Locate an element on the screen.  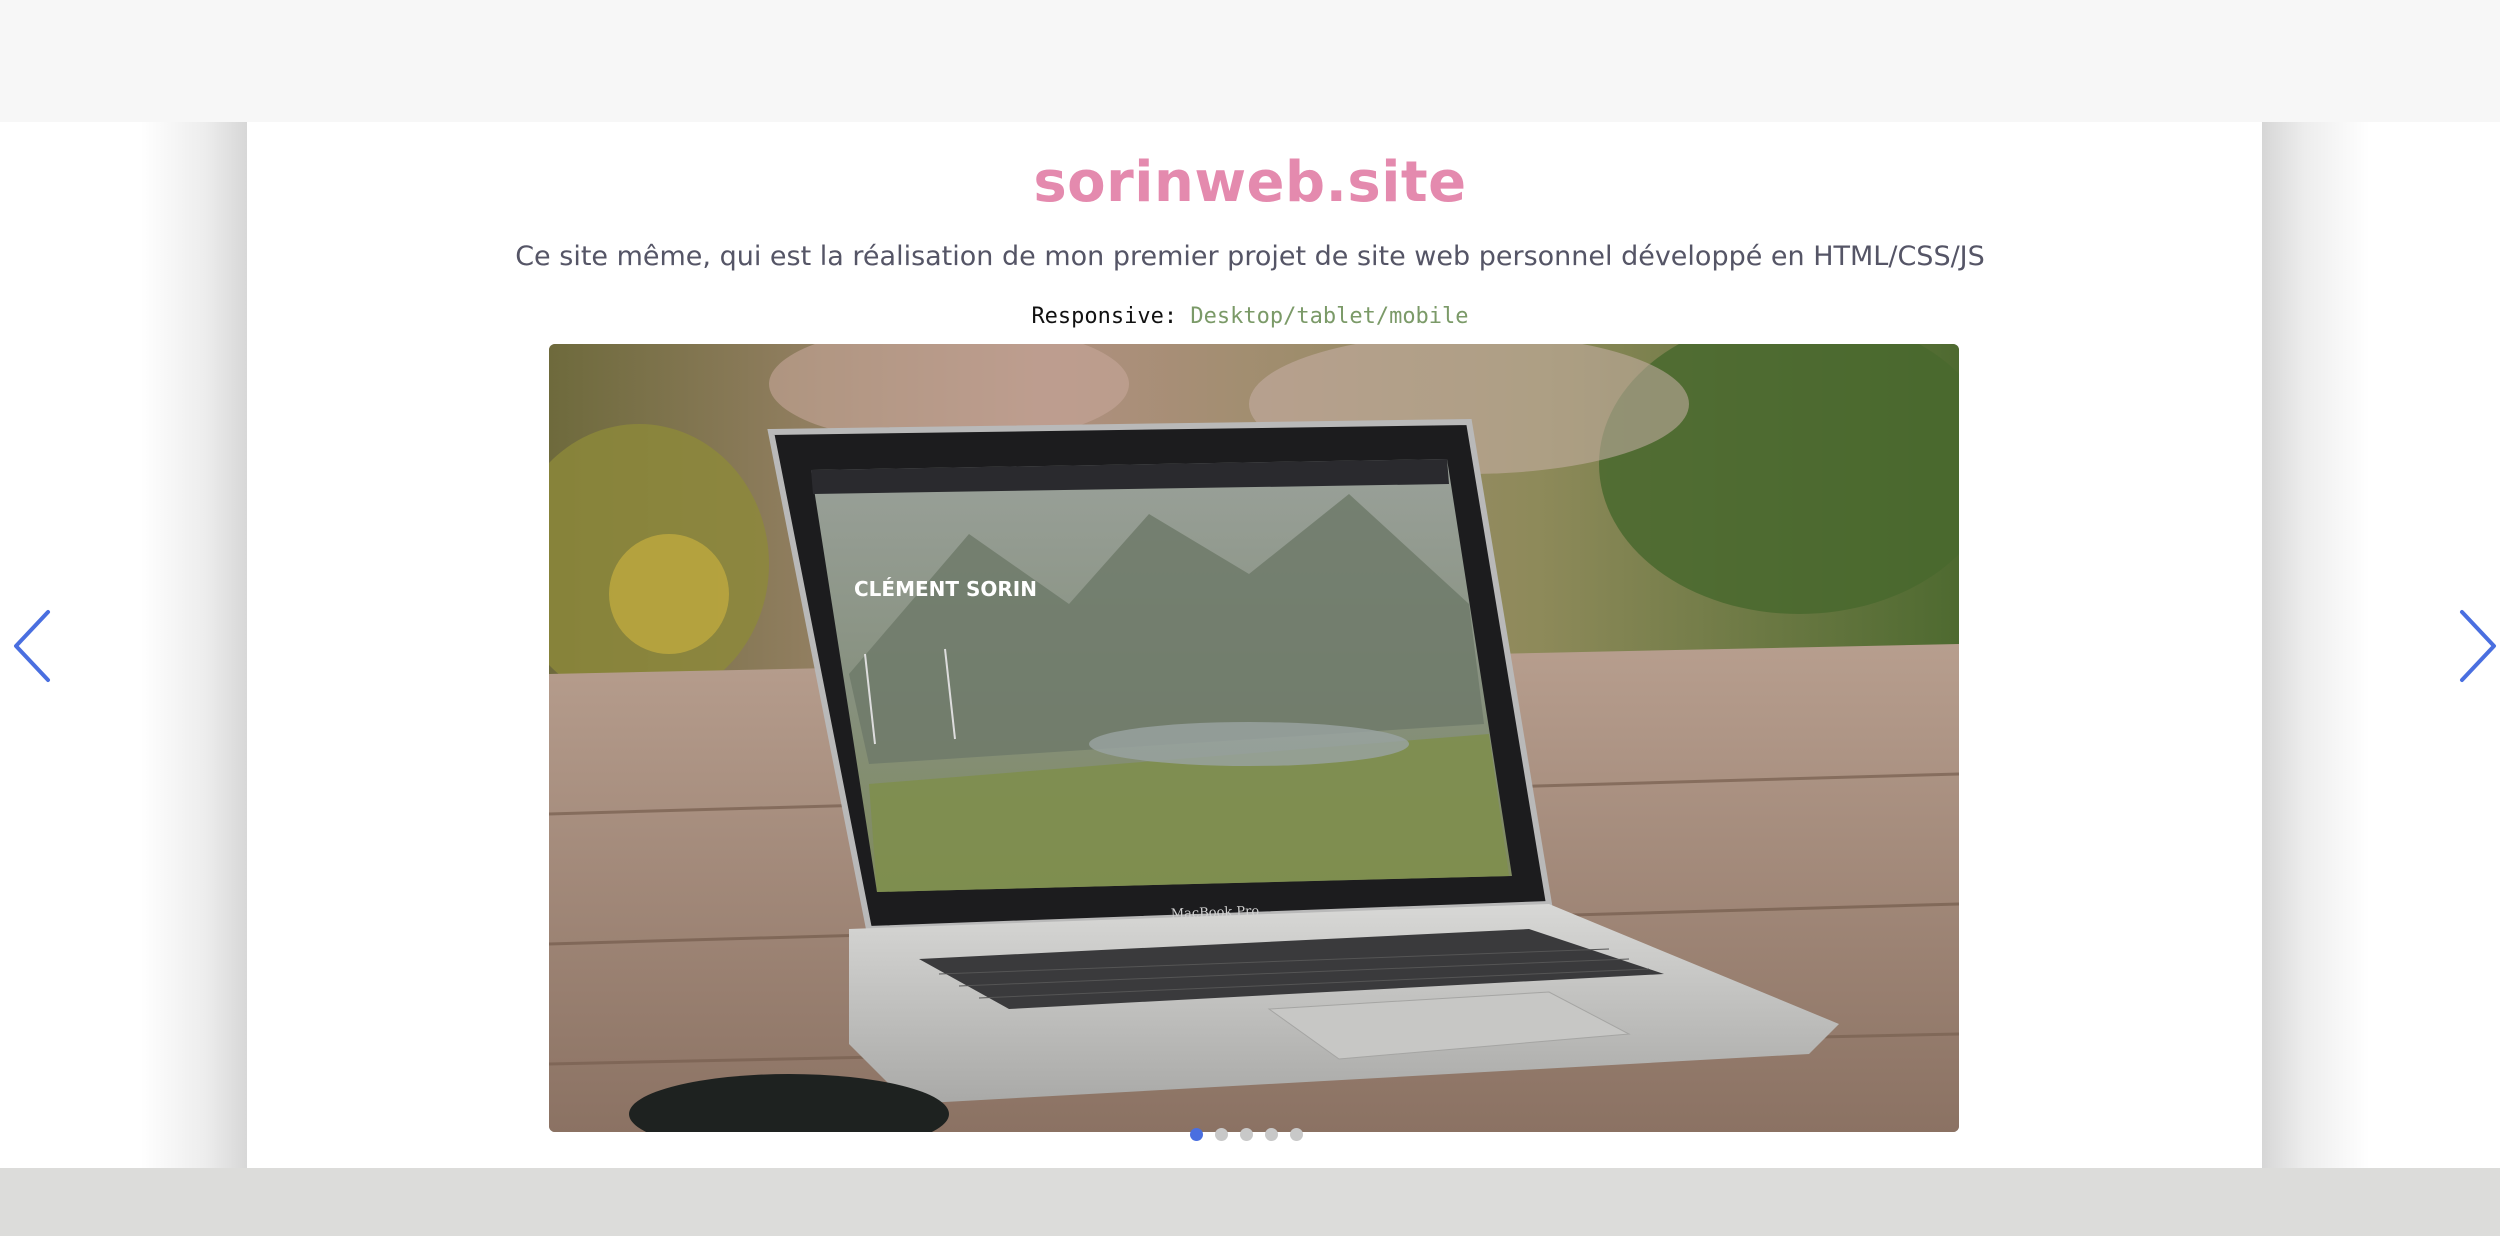
bottom-band is located at coordinates (1250, 1202).